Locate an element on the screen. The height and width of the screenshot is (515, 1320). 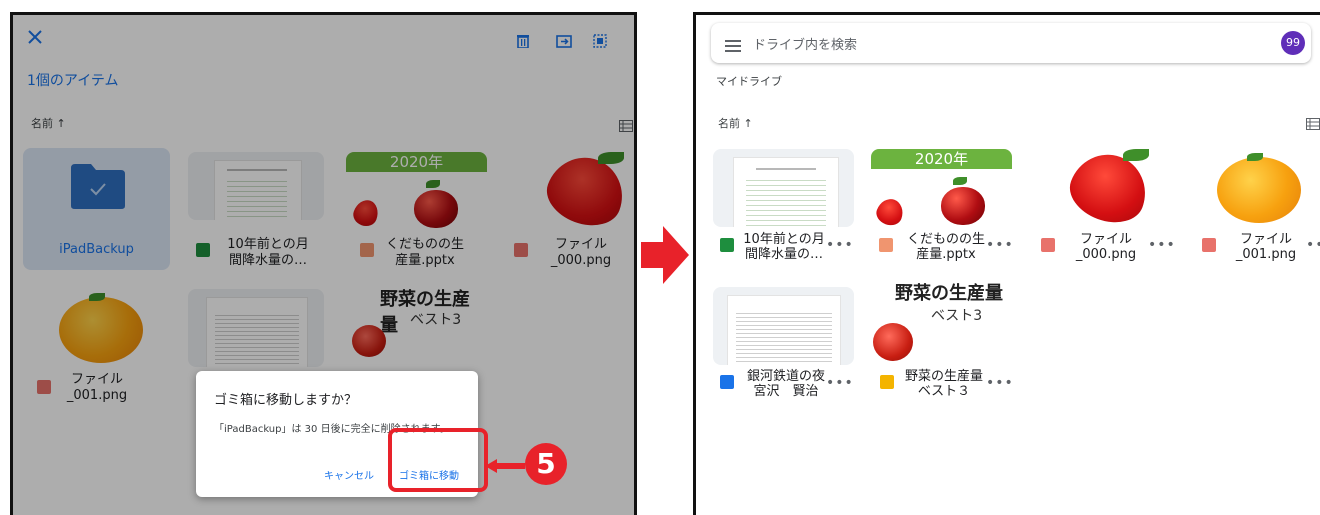
avatar-text: 99 is located at coordinates (1293, 42).